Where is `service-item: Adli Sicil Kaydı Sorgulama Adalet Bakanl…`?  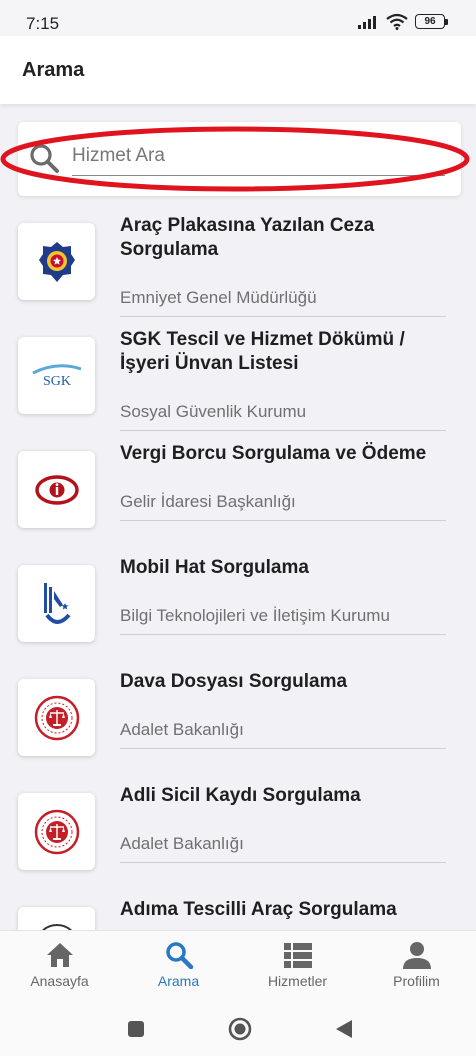
service-item: Adli Sicil Kaydı Sorgulama Adalet Bakanl… is located at coordinates (238, 835).